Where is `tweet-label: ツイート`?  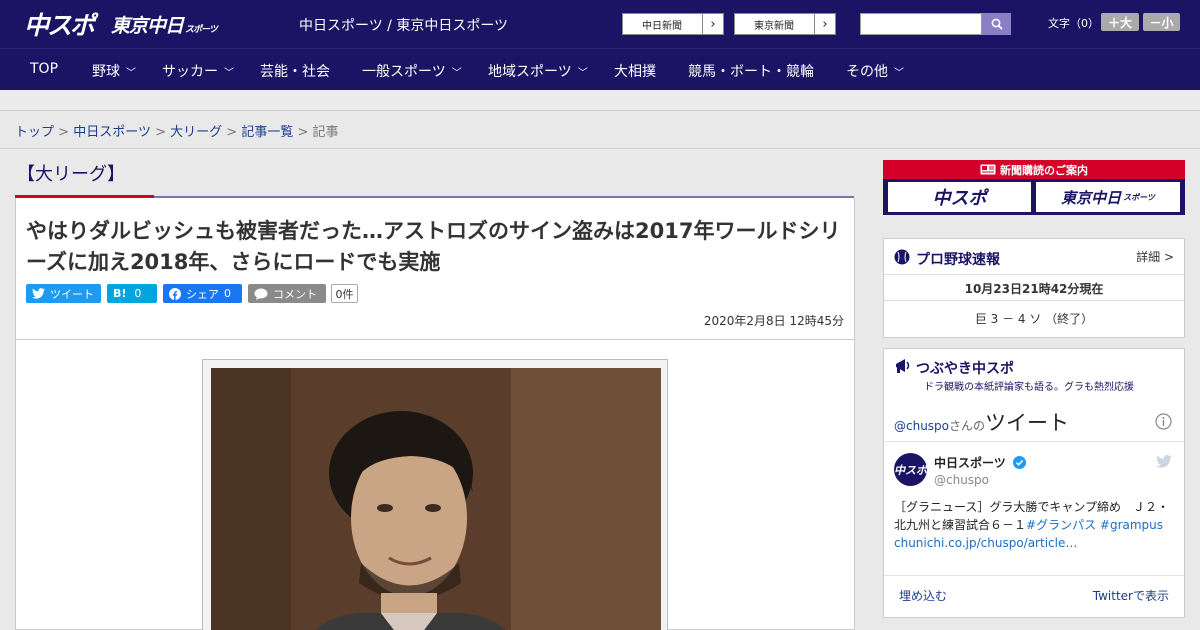 tweet-label: ツイート is located at coordinates (72, 294).